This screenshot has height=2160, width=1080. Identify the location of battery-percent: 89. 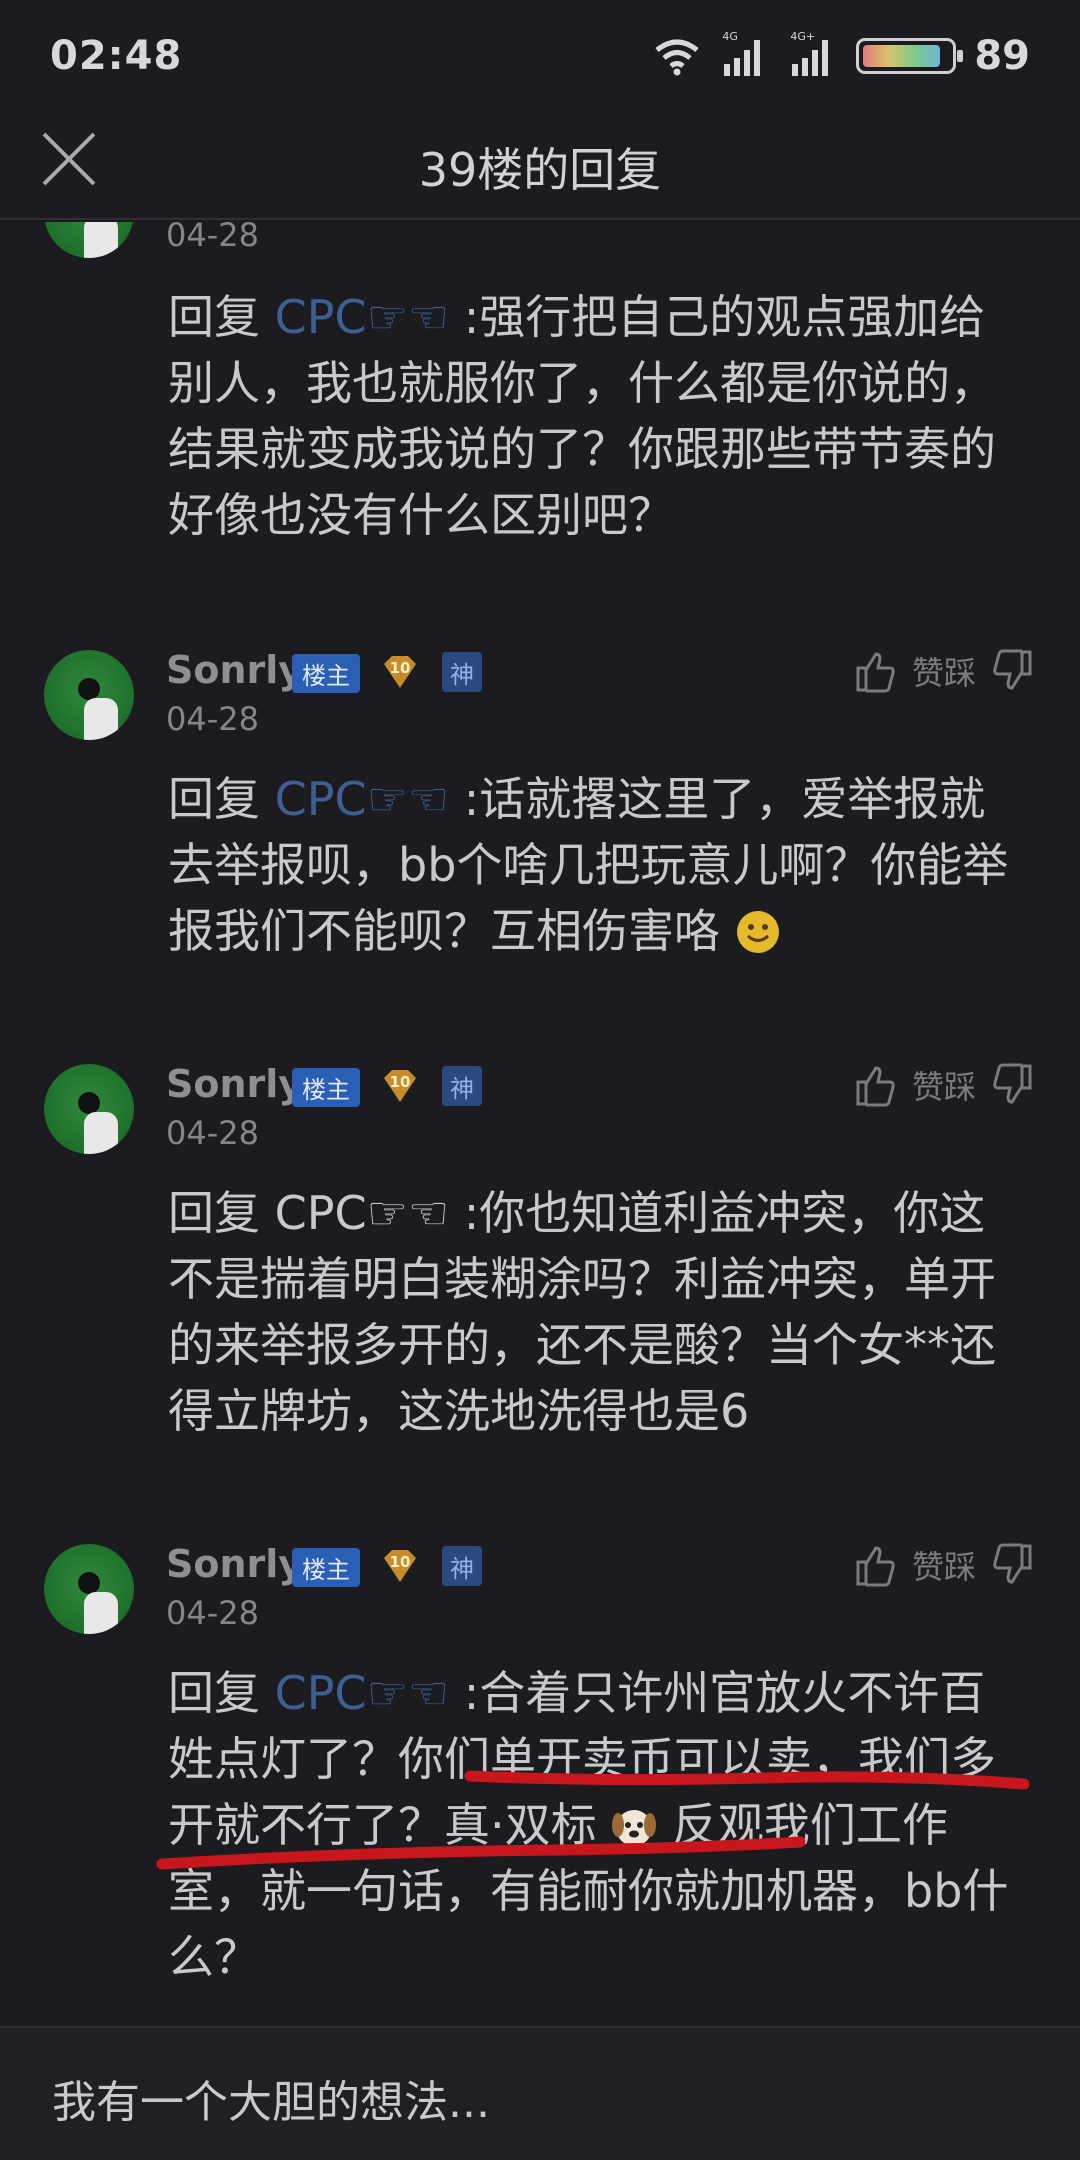
(1002, 56).